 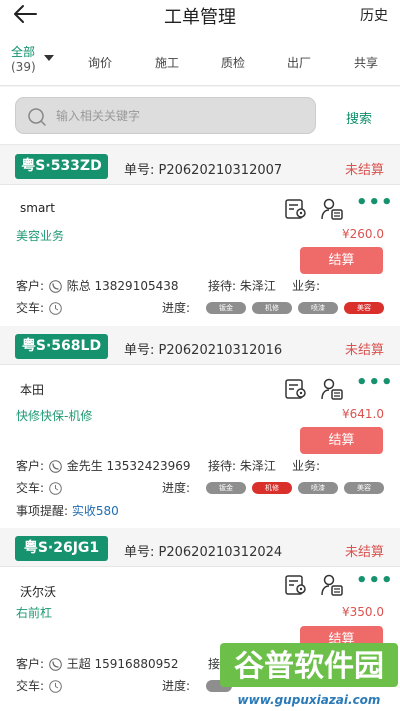 I want to click on customer-row: 客户: 王超 15916880952, so click(x=97, y=663).